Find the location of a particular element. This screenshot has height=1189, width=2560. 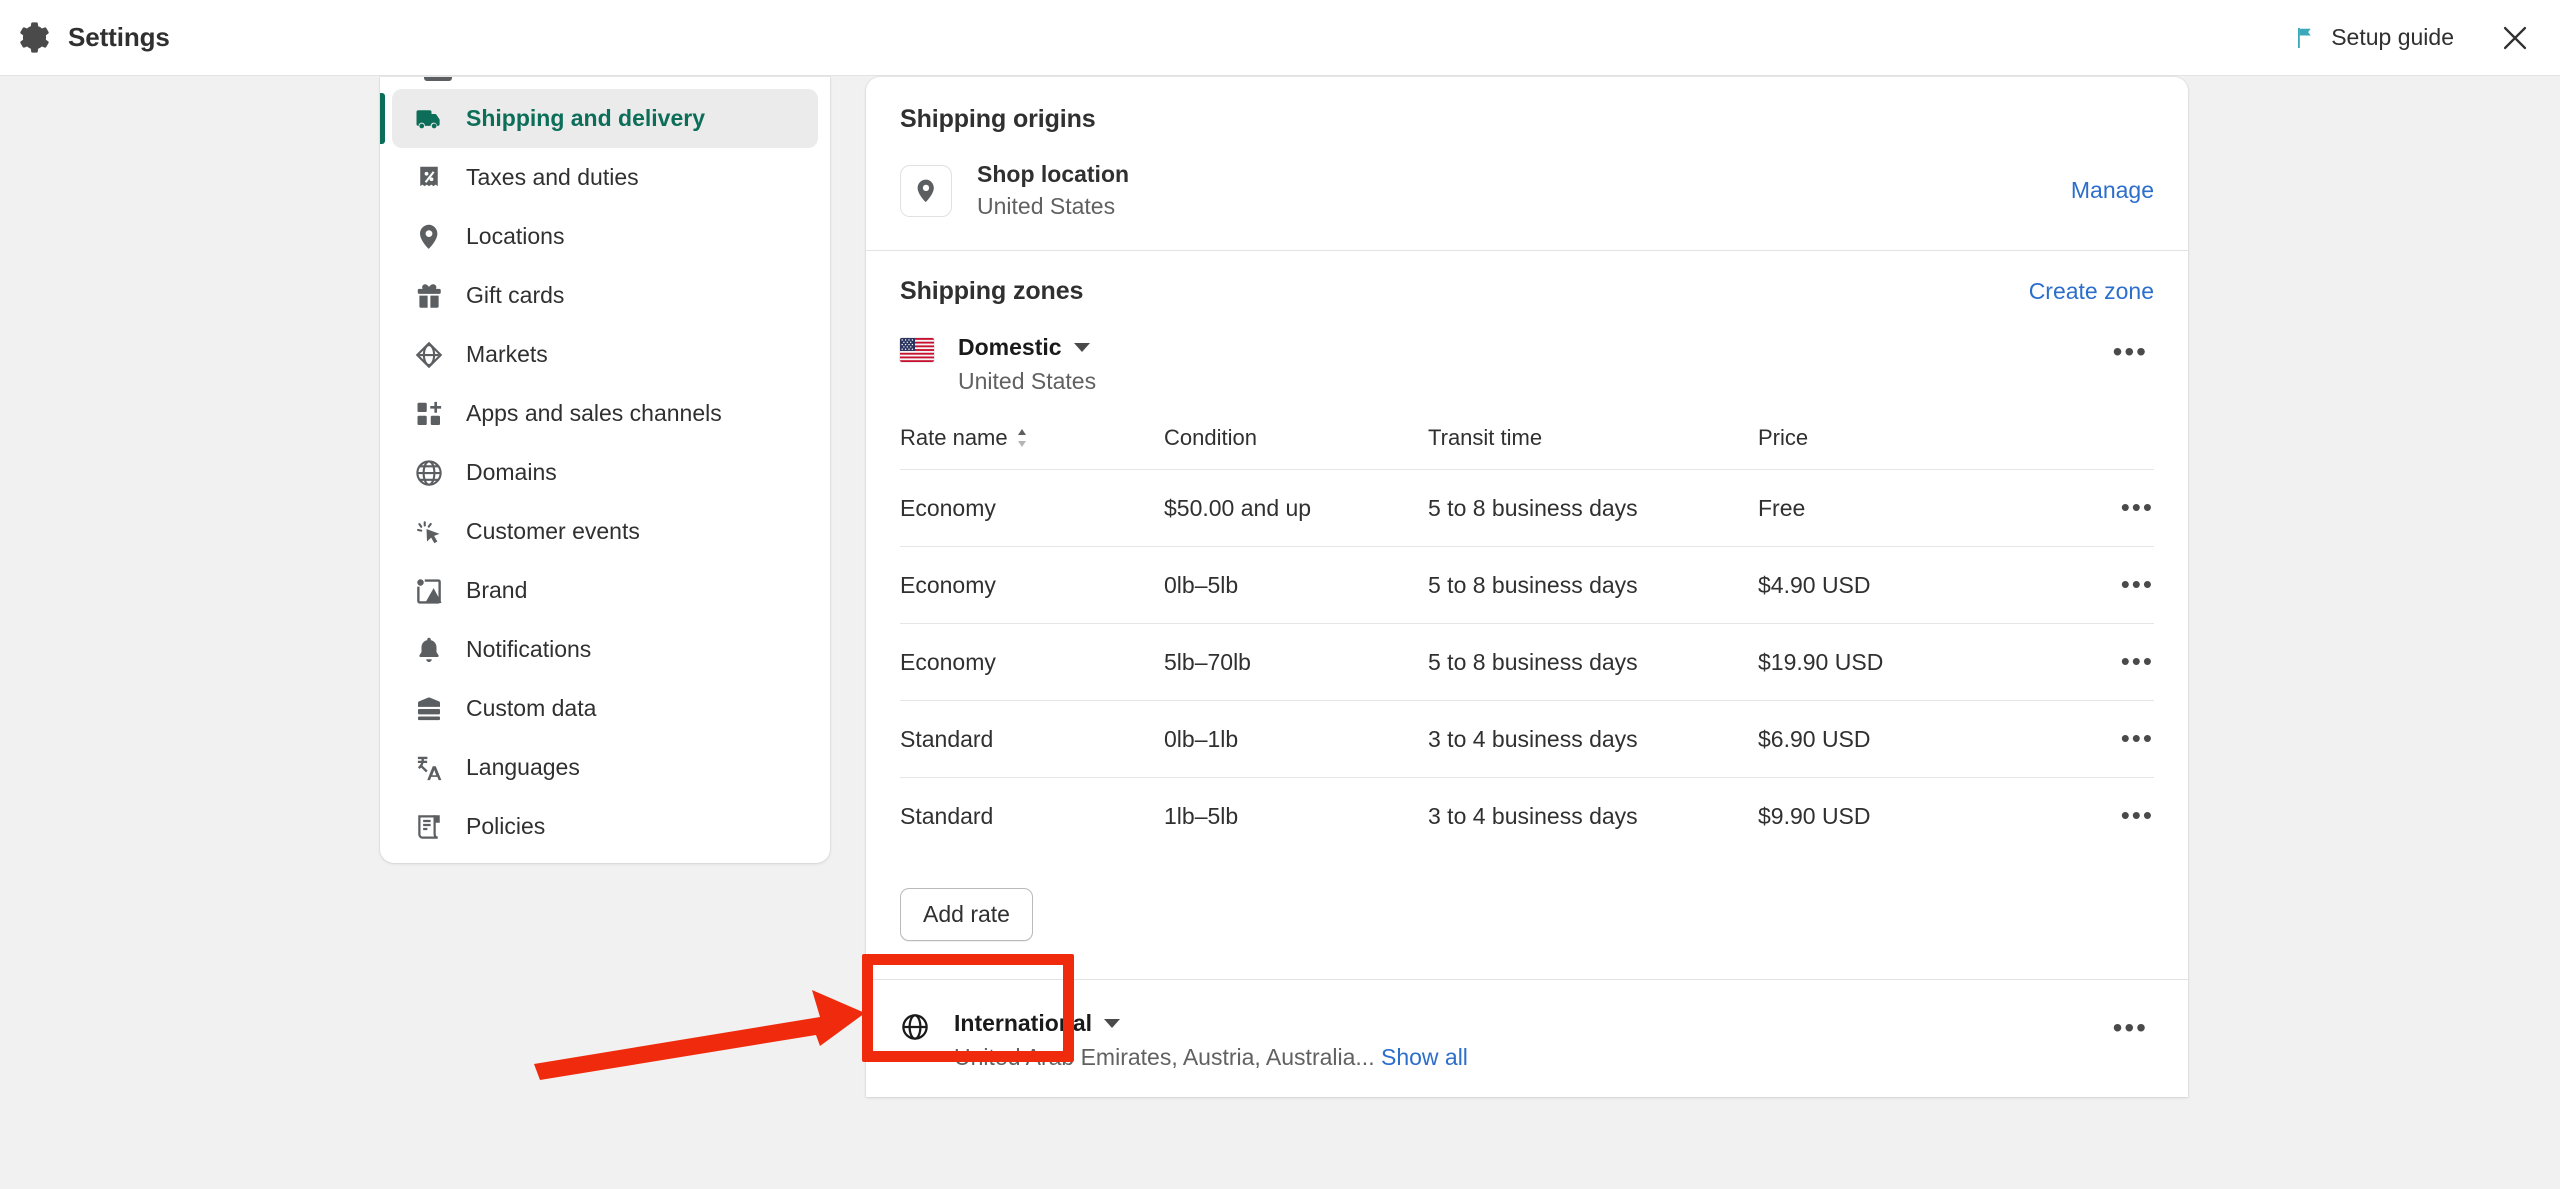

cell-rate-name: Standard is located at coordinates (1032, 739).